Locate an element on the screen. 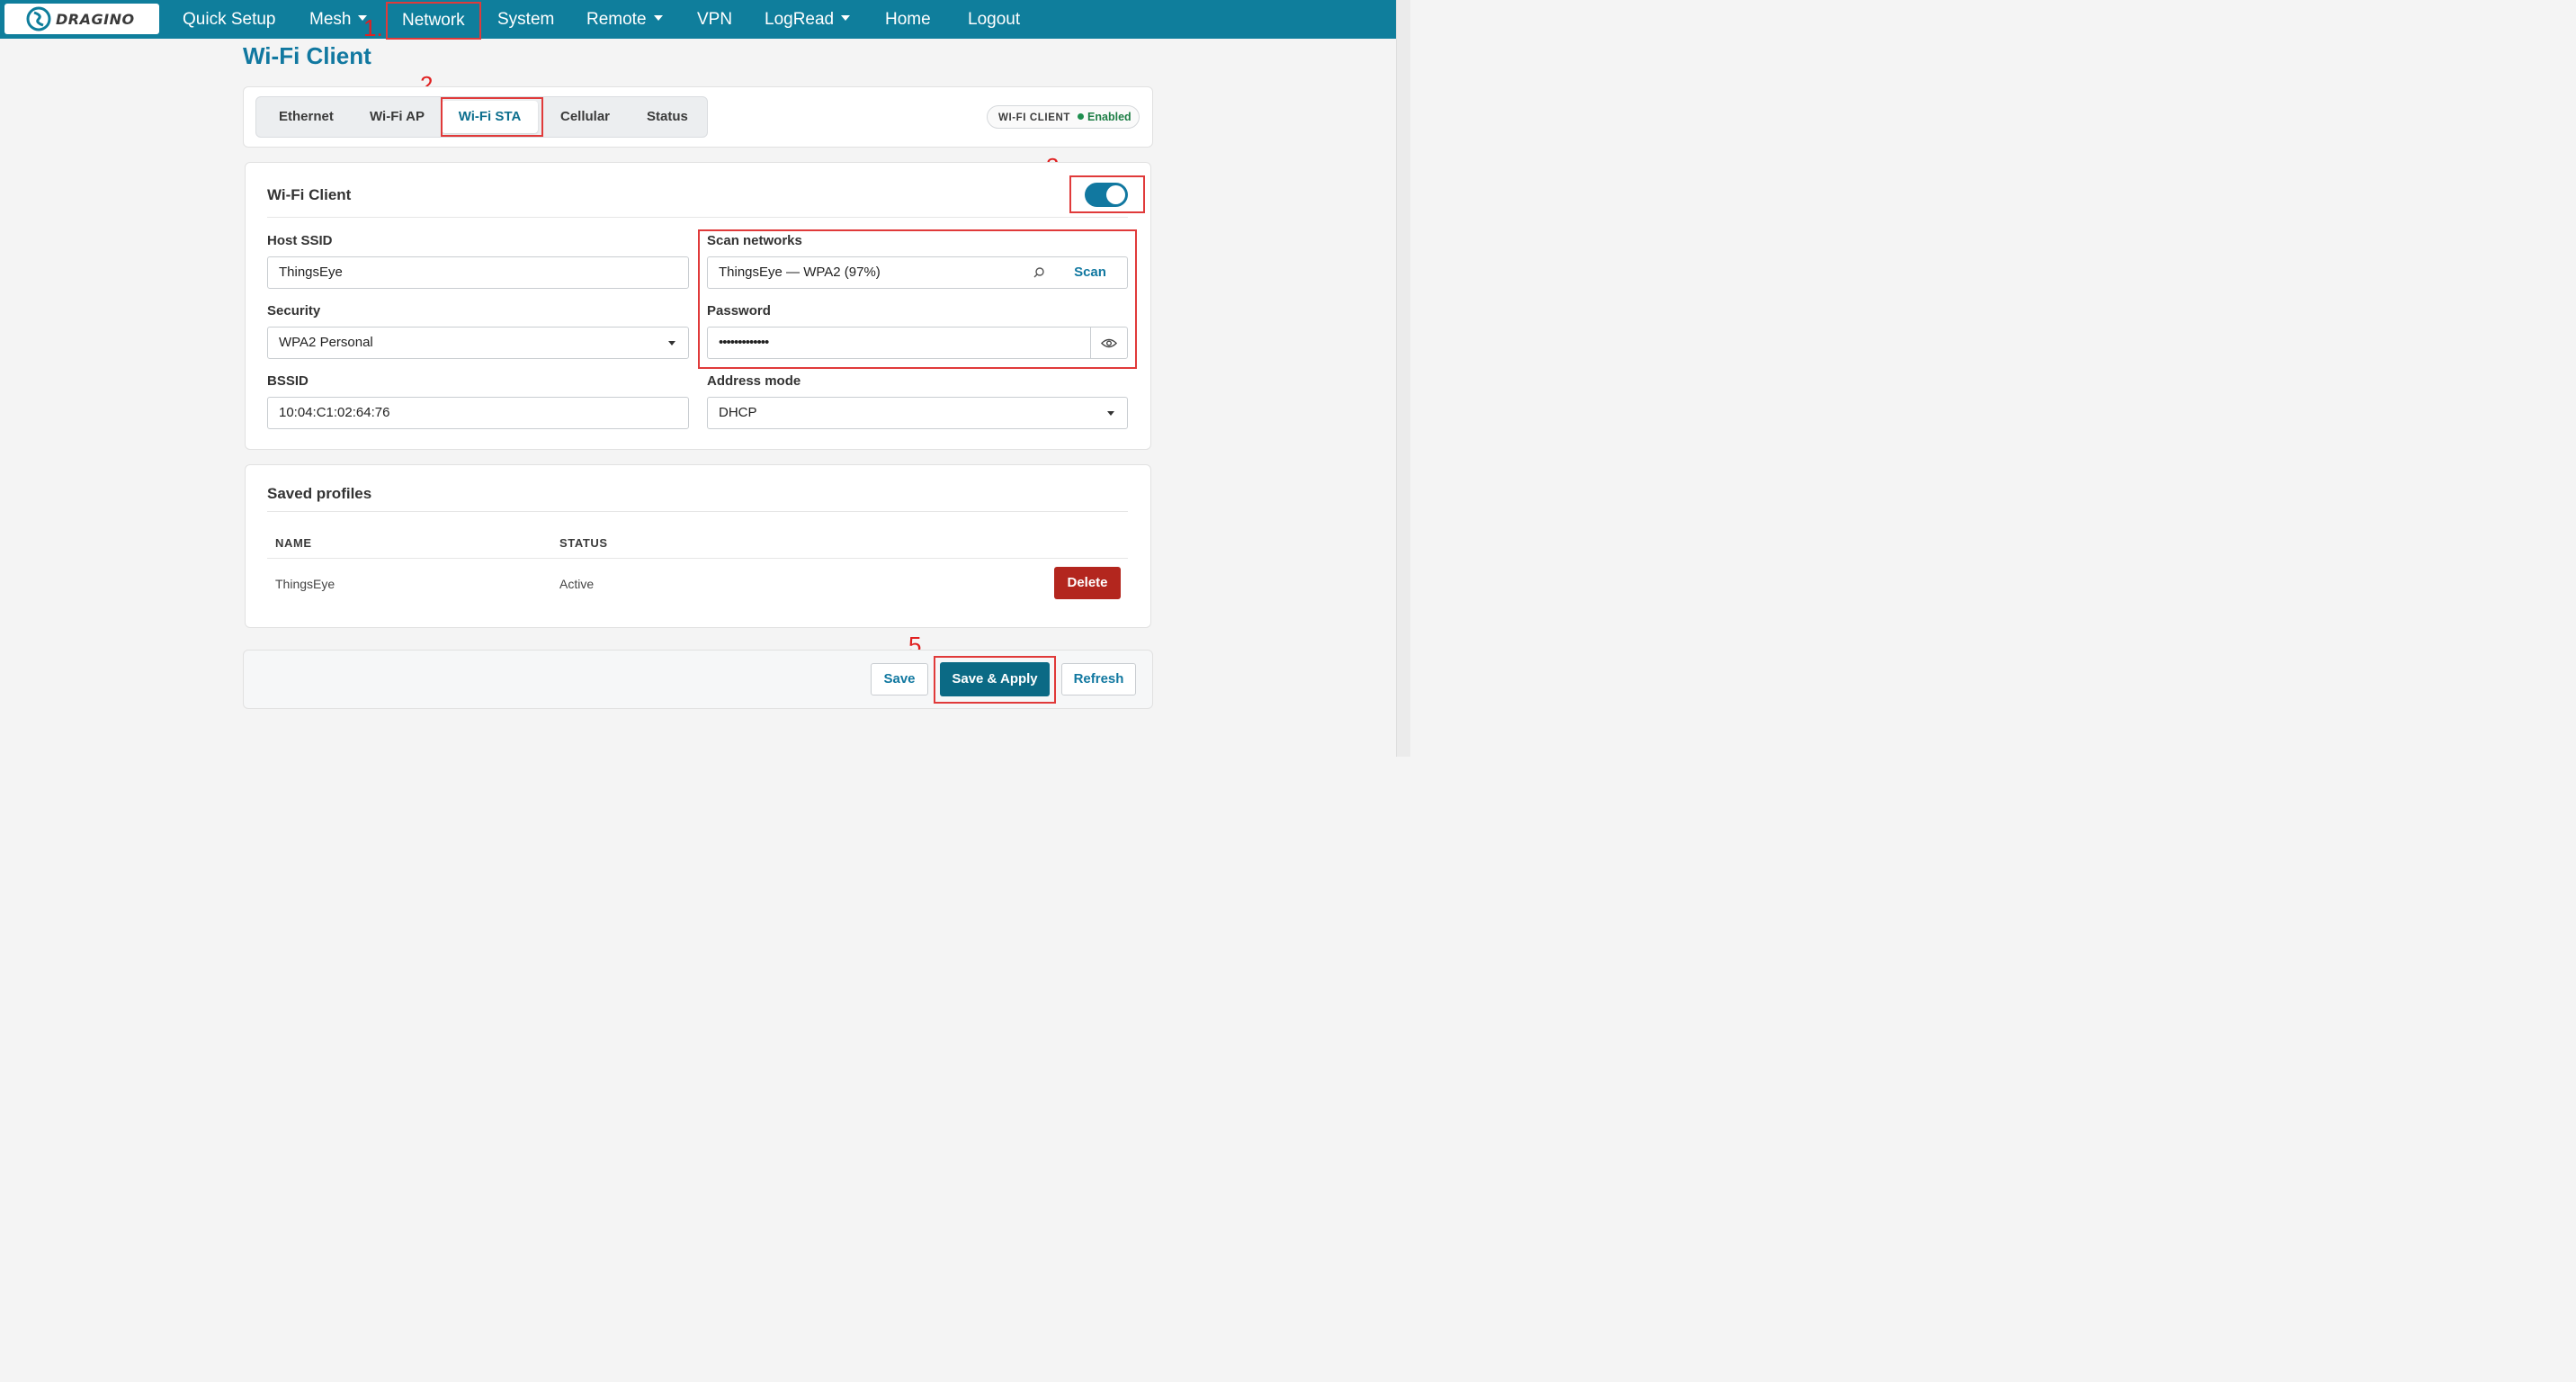 Image resolution: width=2576 pixels, height=1382 pixels. nav-logread: LogRead is located at coordinates (808, 20).